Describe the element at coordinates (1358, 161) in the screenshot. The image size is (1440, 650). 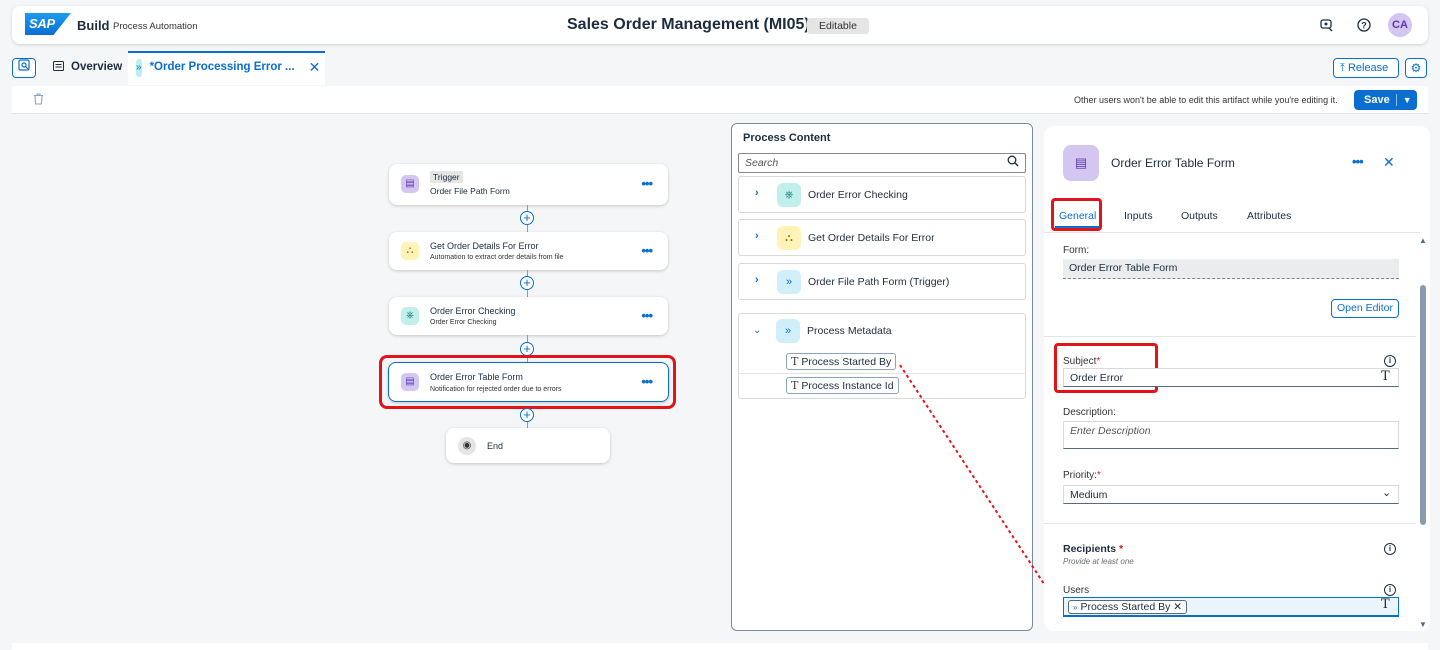
I see `more-options-icon: •••` at that location.